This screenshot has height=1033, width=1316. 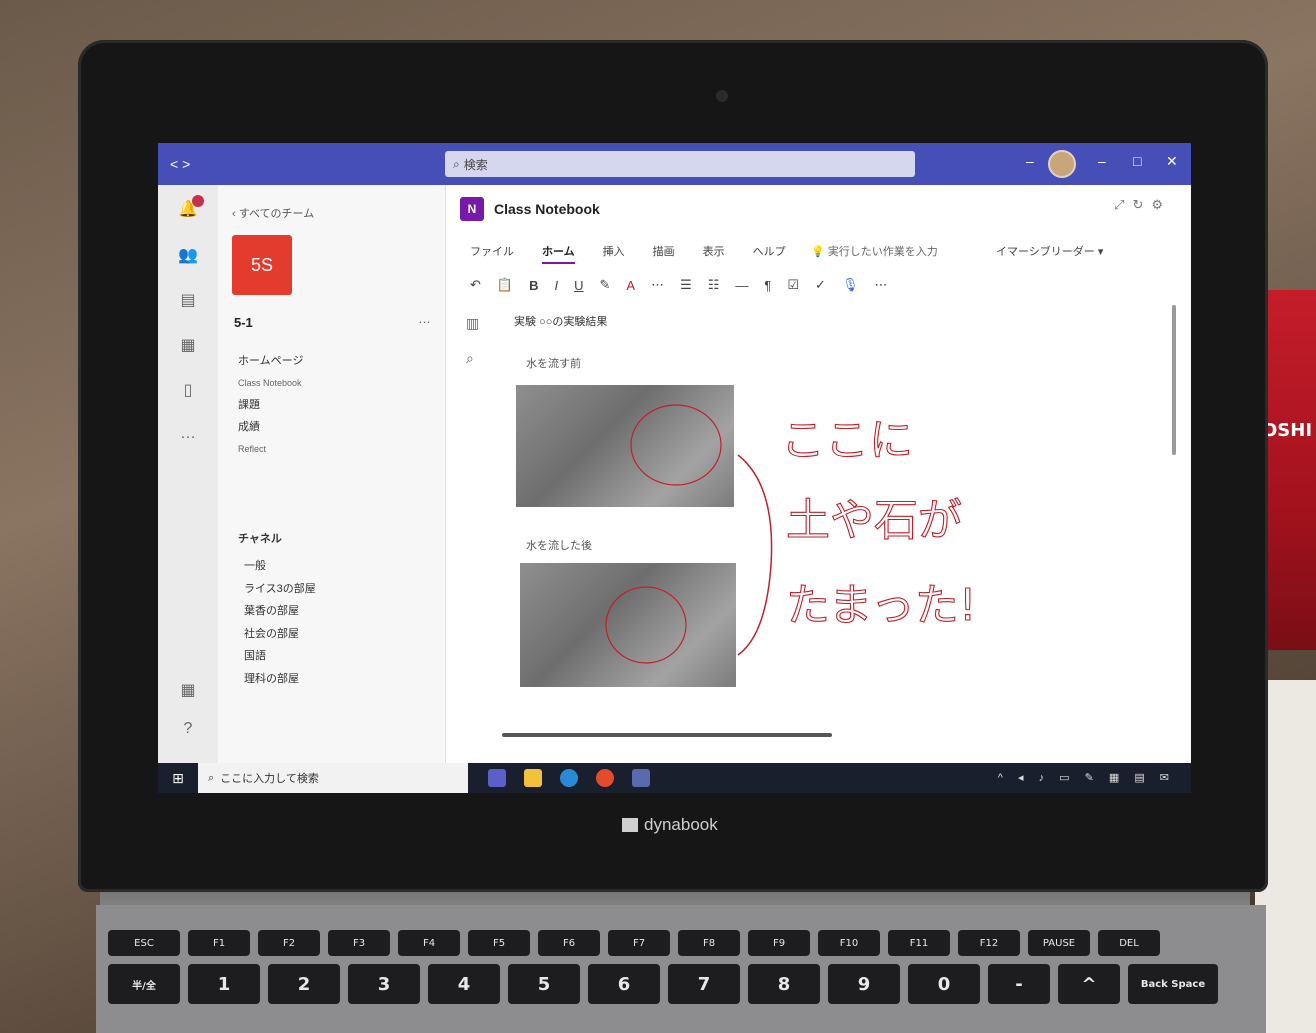 What do you see at coordinates (235, 214) in the screenshot?
I see `chevron-left-icon: ‹` at bounding box center [235, 214].